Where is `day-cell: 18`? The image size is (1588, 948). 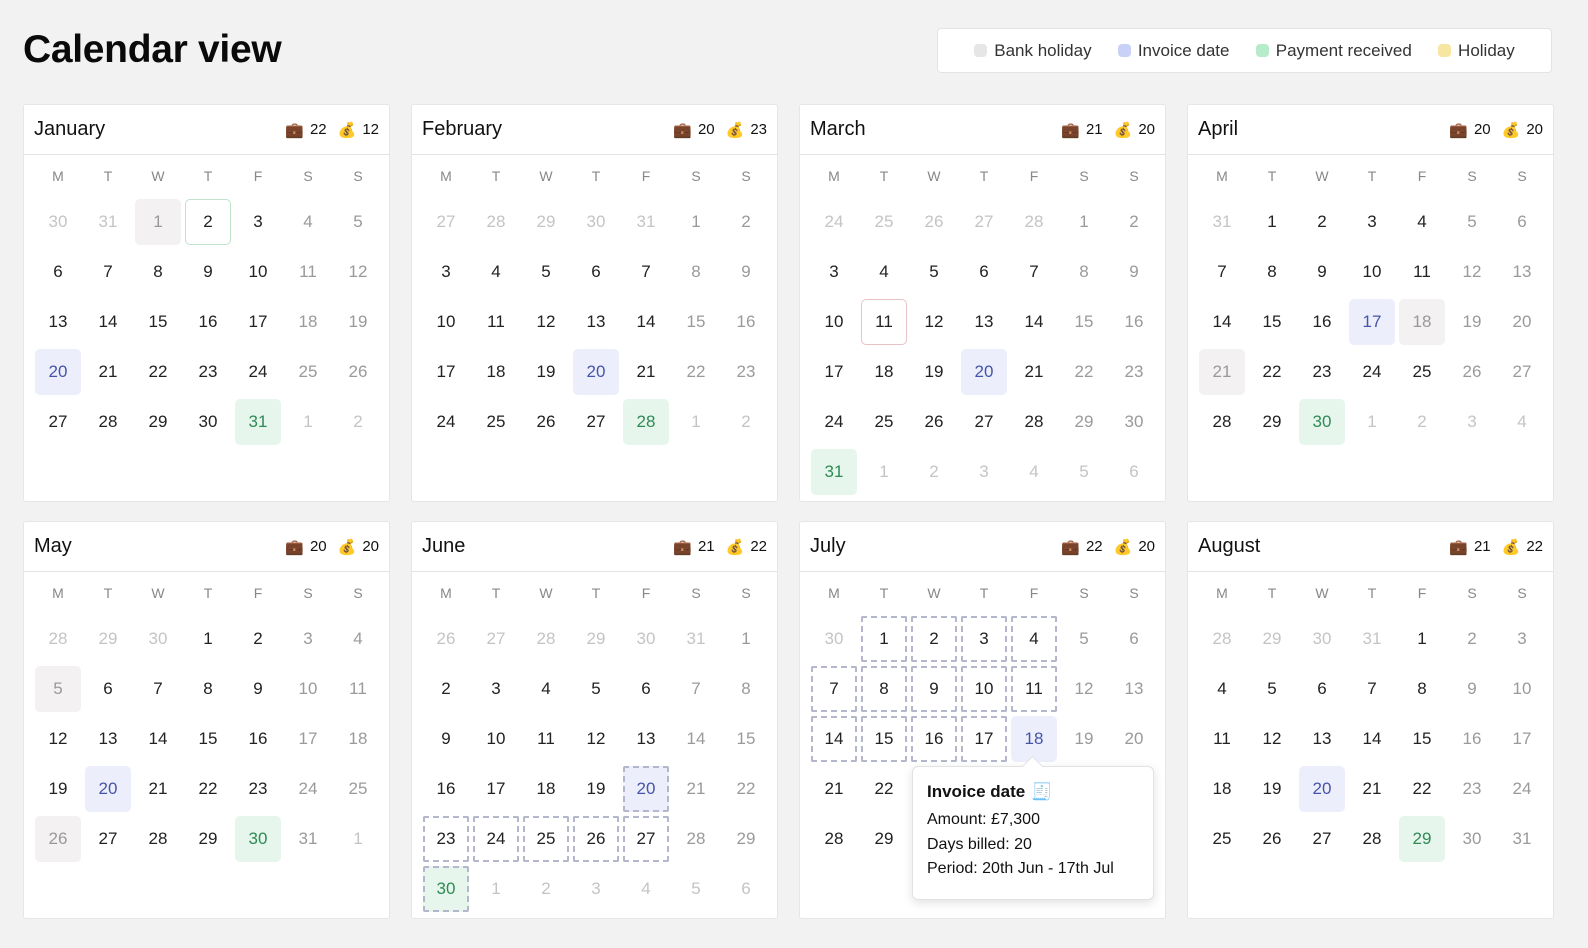
day-cell: 18 is located at coordinates (1422, 322).